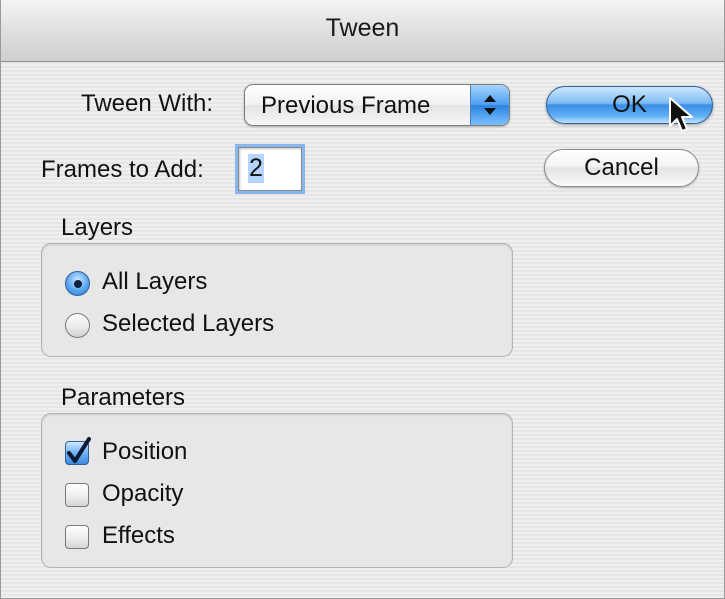 This screenshot has width=725, height=599. Describe the element at coordinates (270, 169) in the screenshot. I see `frames-to-add-field: 2` at that location.